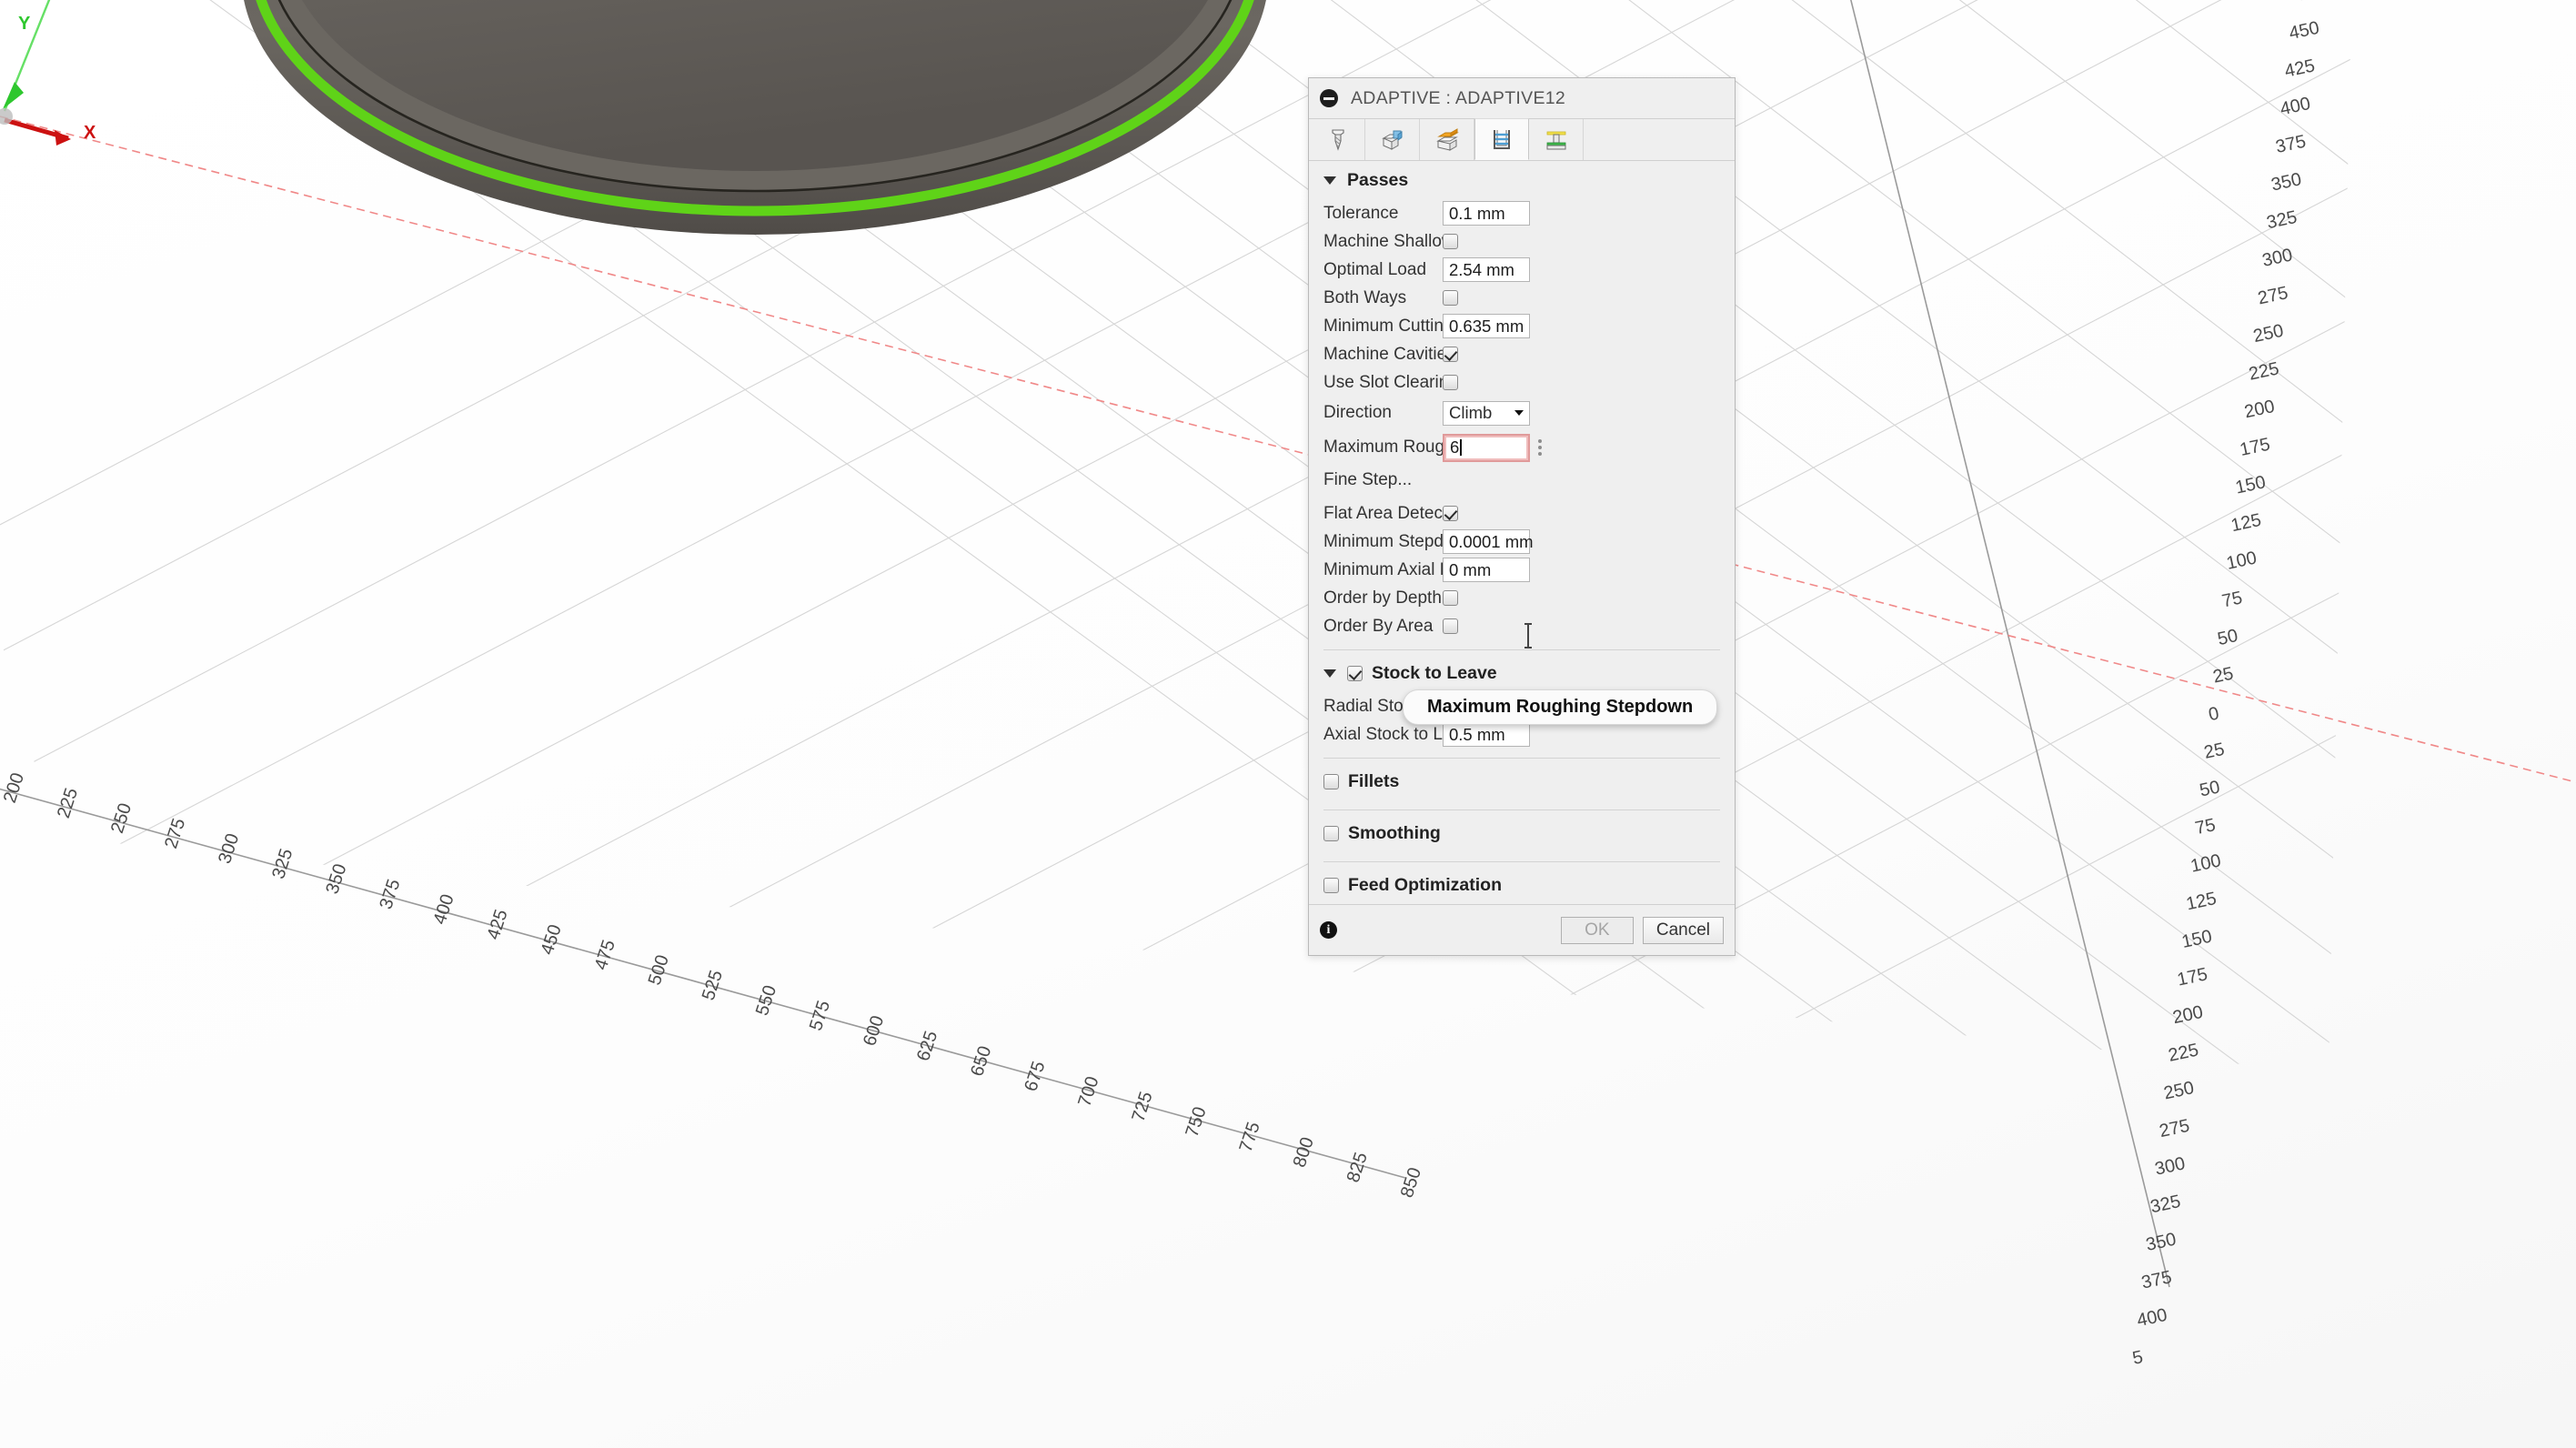 The image size is (2576, 1448). I want to click on select-direction: Climb, so click(1486, 413).